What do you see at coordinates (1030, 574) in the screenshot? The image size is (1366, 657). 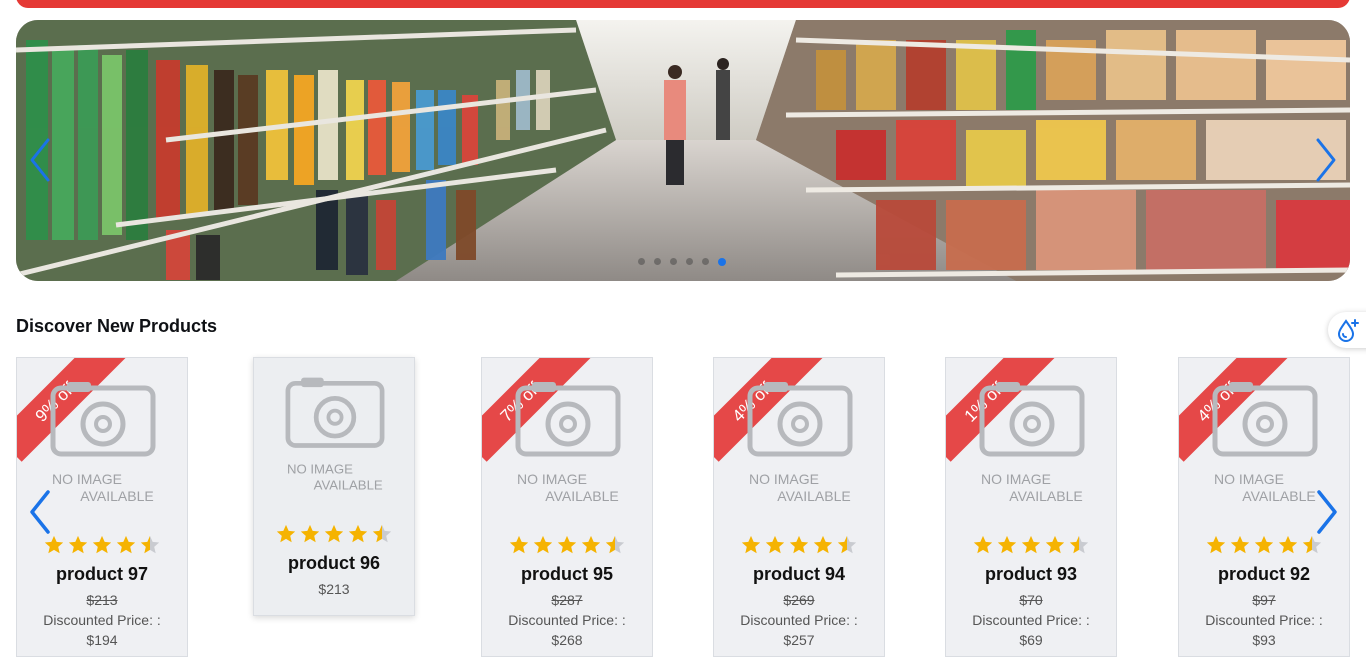 I see `product-name: product 93` at bounding box center [1030, 574].